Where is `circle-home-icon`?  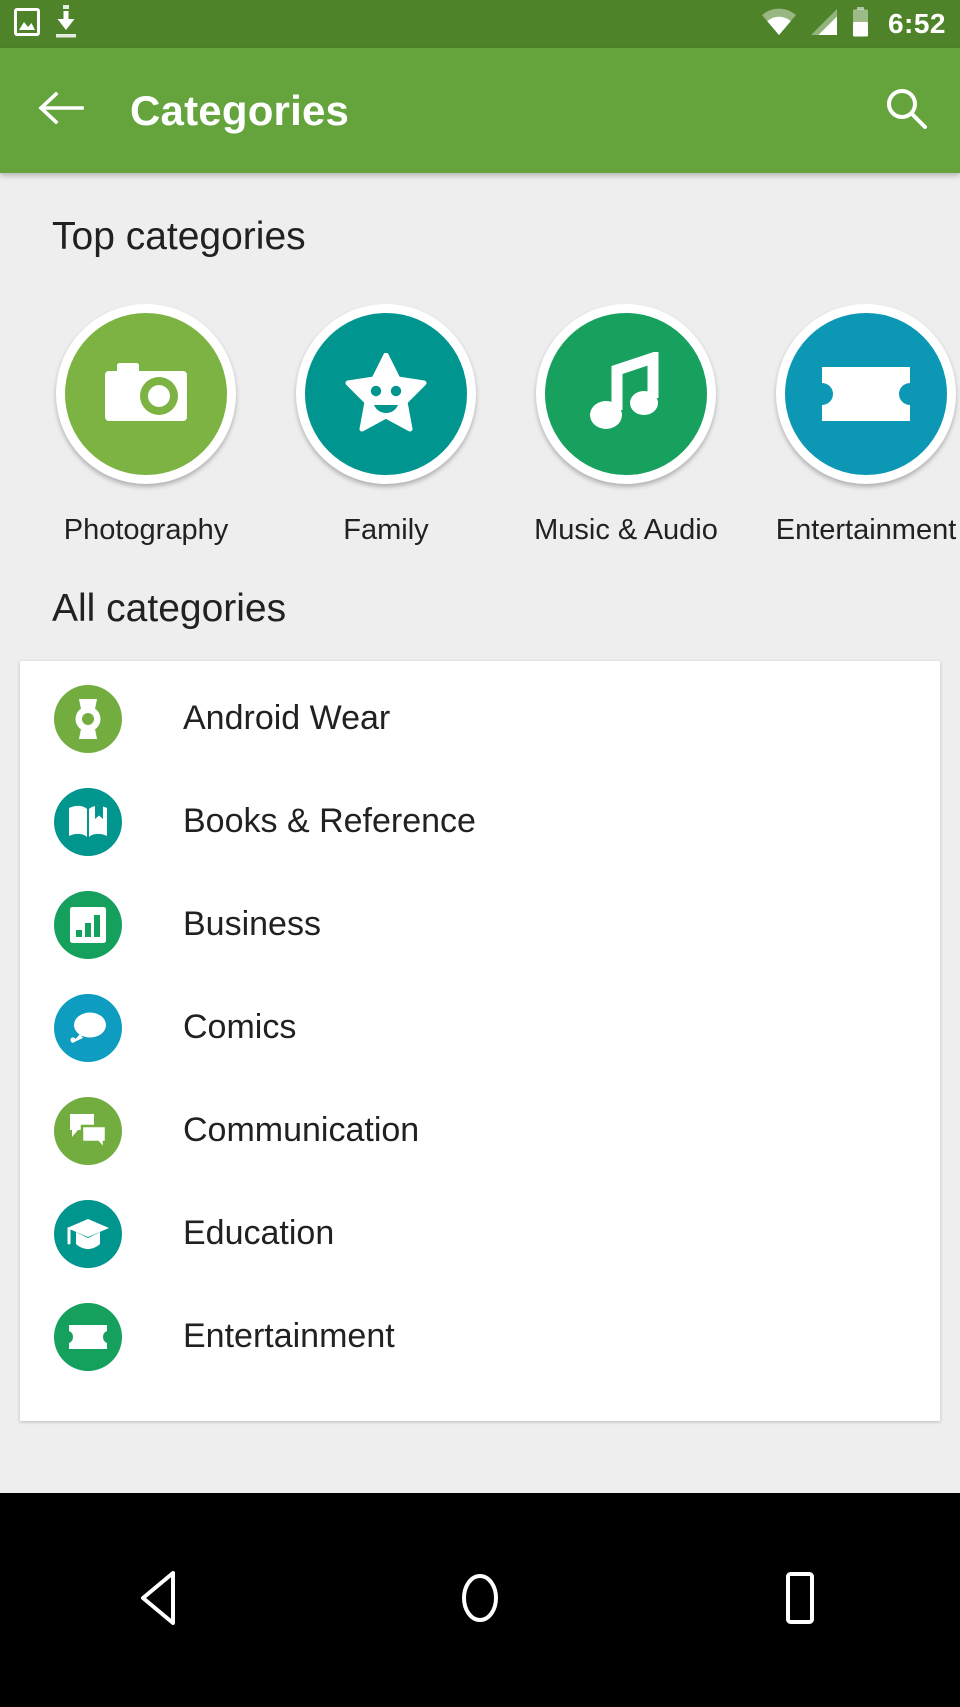 circle-home-icon is located at coordinates (480, 1600).